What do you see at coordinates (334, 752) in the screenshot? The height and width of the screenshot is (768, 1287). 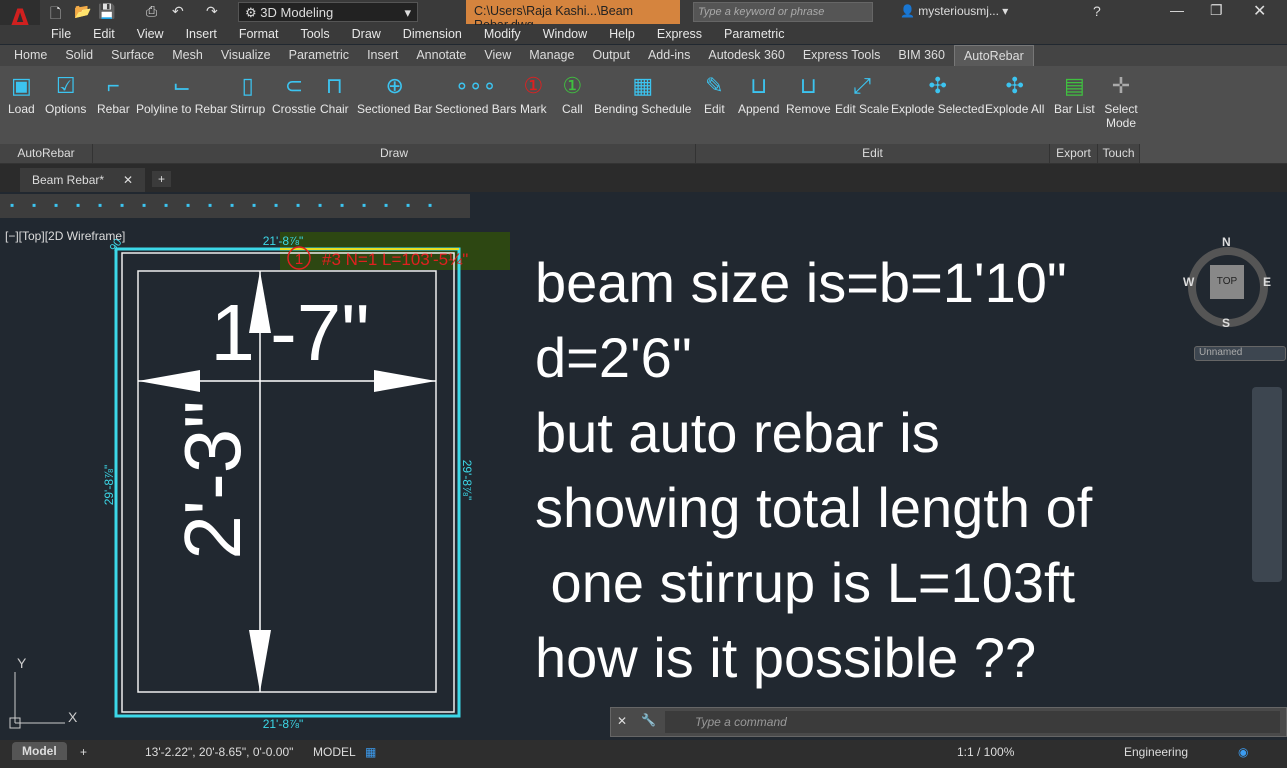 I see `model-space-button: MODEL` at bounding box center [334, 752].